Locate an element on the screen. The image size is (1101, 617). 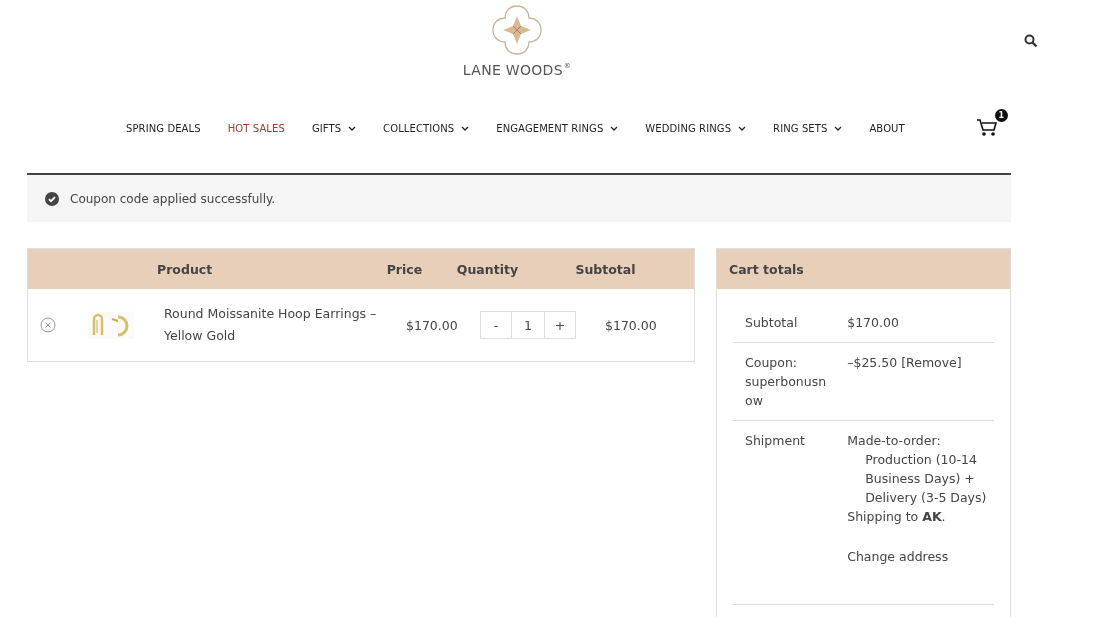
logo-icon is located at coordinates (517, 30).